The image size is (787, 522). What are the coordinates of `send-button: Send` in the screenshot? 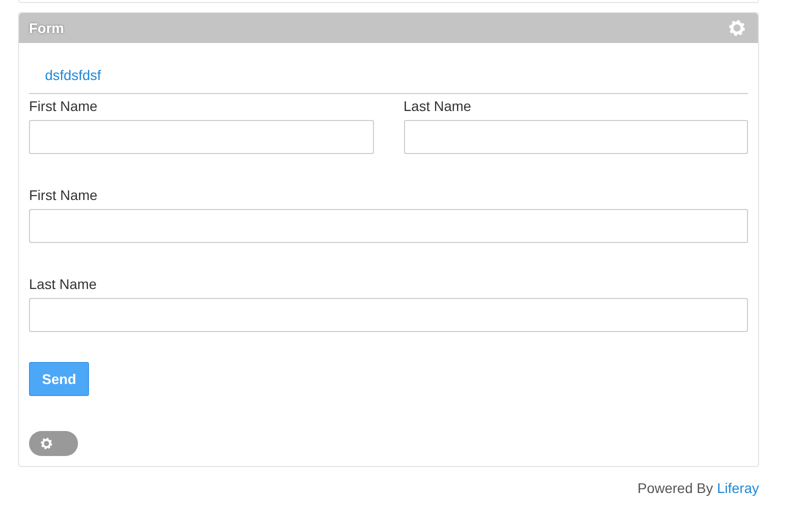 It's located at (59, 379).